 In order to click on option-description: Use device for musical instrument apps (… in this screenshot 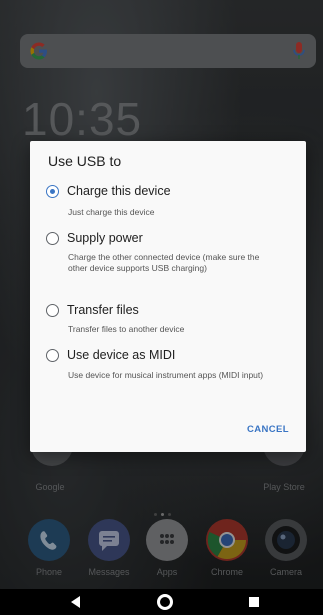, I will do `click(166, 375)`.